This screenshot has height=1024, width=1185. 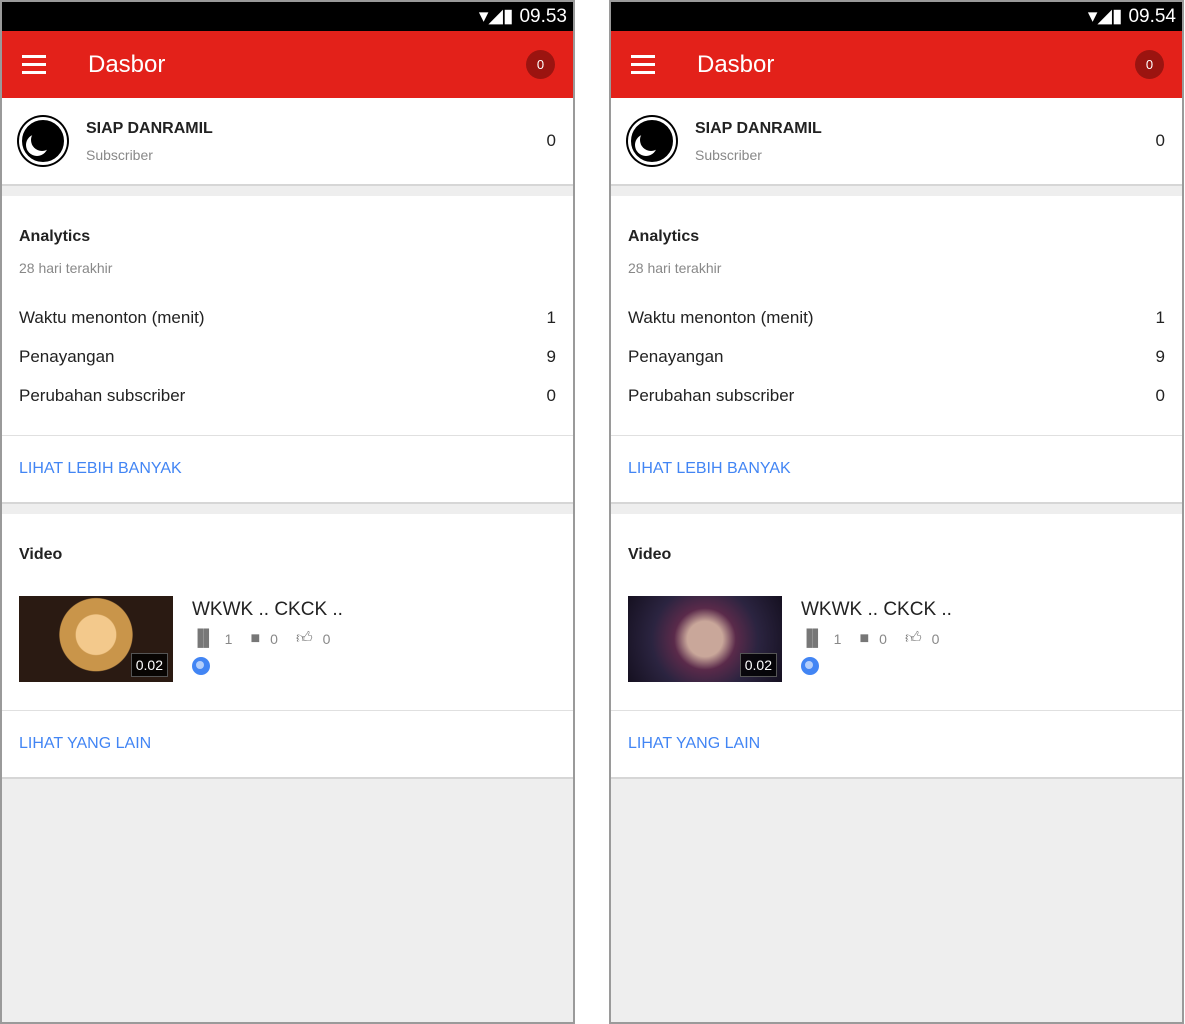 What do you see at coordinates (287, 16) in the screenshot?
I see `status-bar: ▾◢▮ 09.53` at bounding box center [287, 16].